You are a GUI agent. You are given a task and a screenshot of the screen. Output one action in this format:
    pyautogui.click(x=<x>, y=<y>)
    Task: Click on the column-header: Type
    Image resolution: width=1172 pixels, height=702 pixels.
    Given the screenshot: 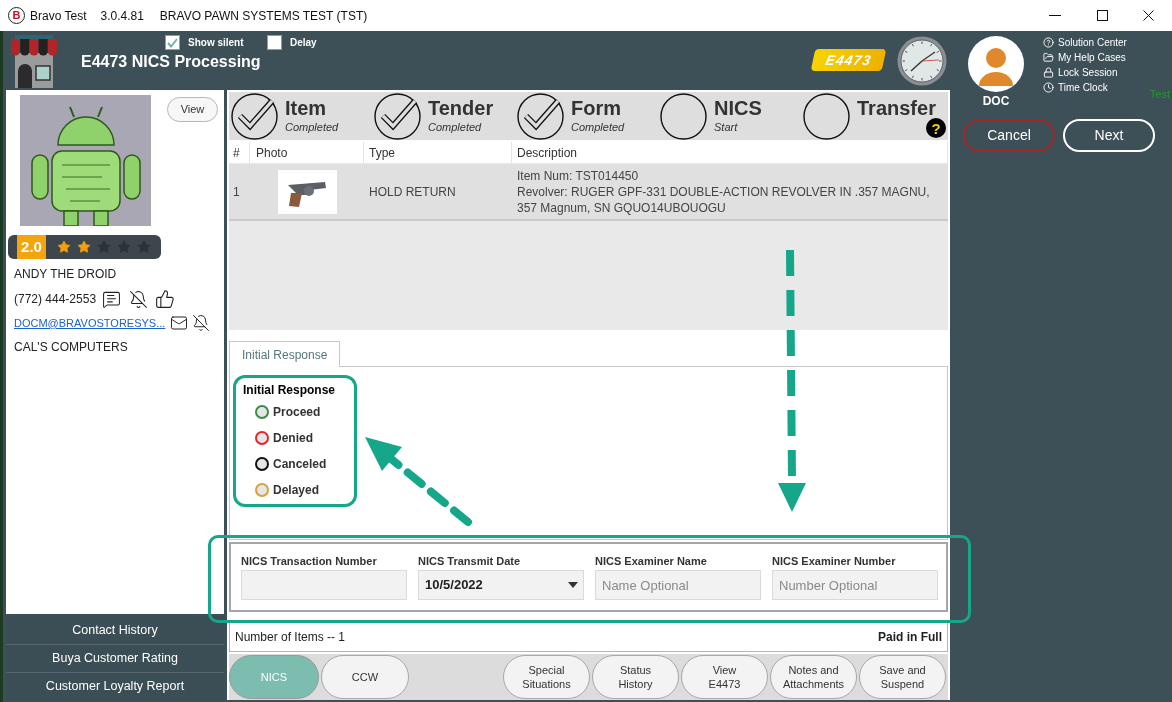 What is the action you would take?
    pyautogui.click(x=438, y=152)
    